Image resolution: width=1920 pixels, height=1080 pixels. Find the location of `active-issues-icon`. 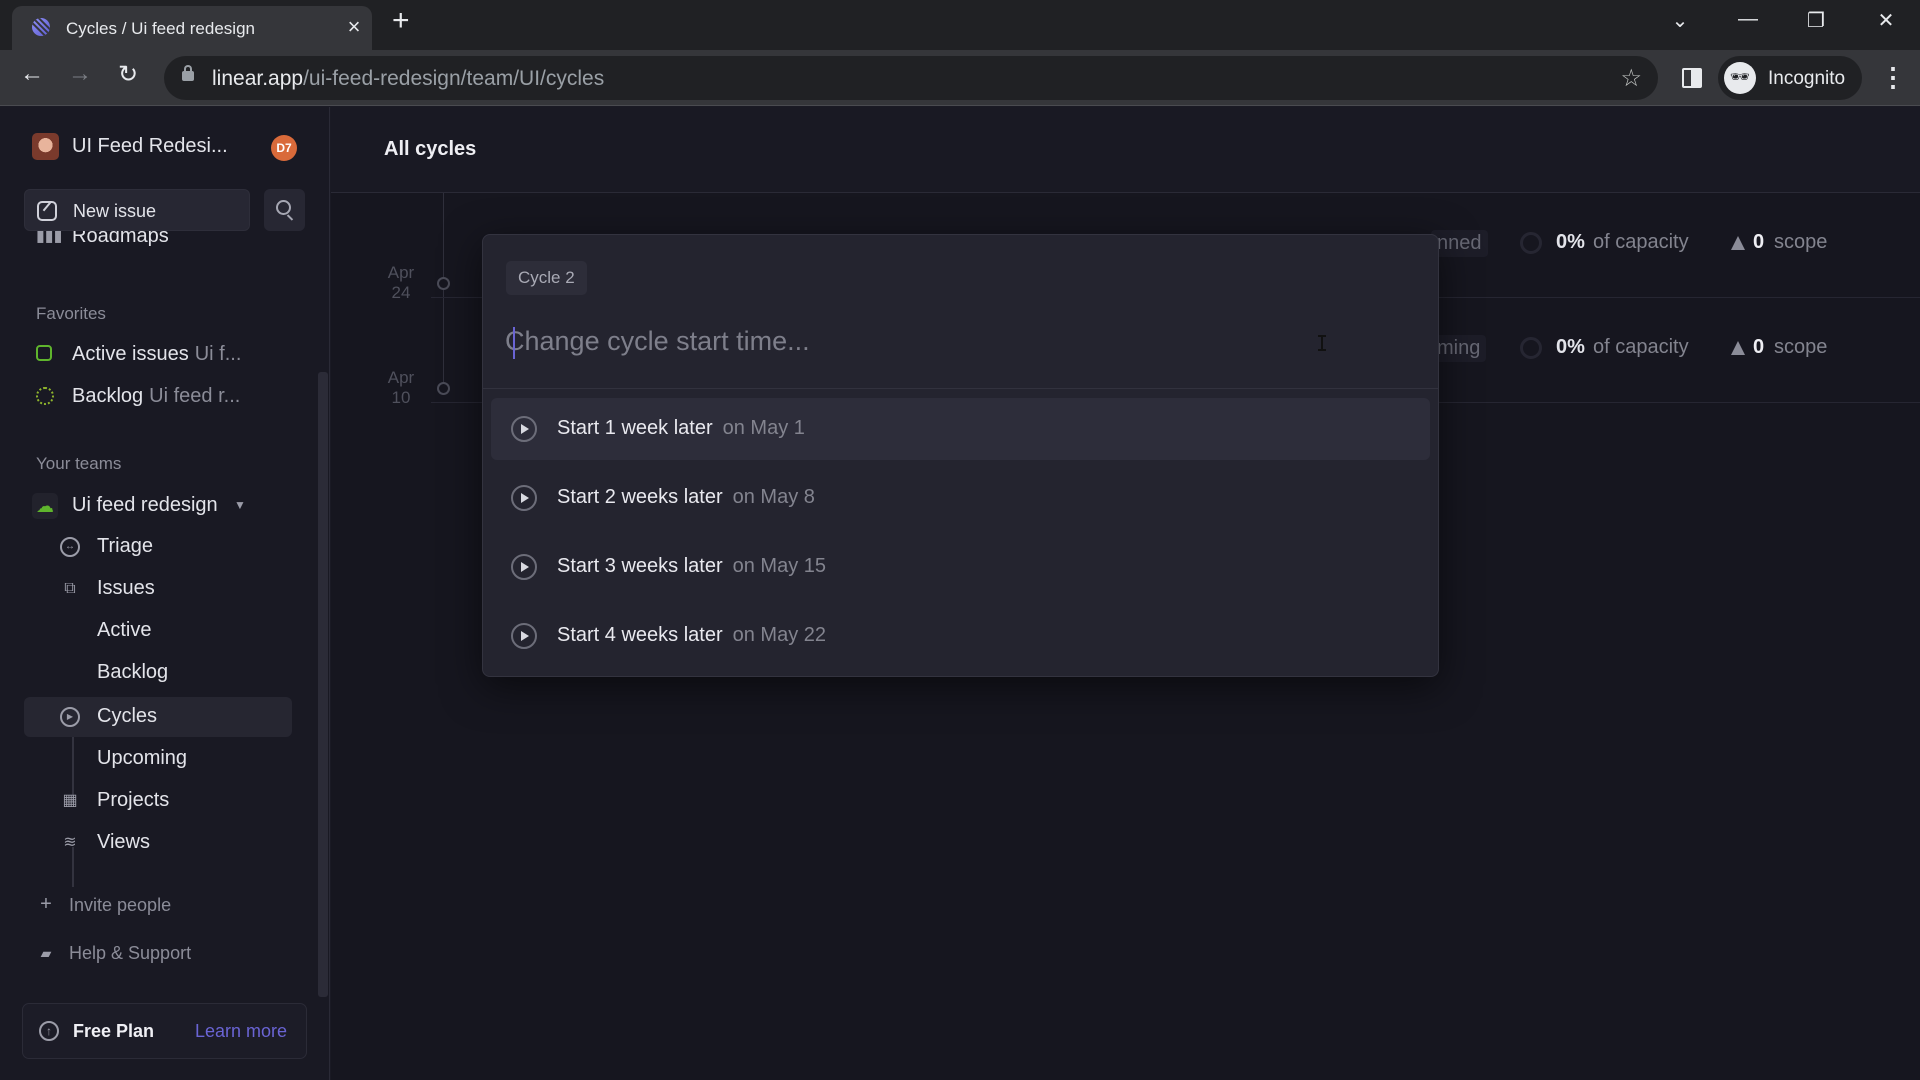

active-issues-icon is located at coordinates (44, 353).